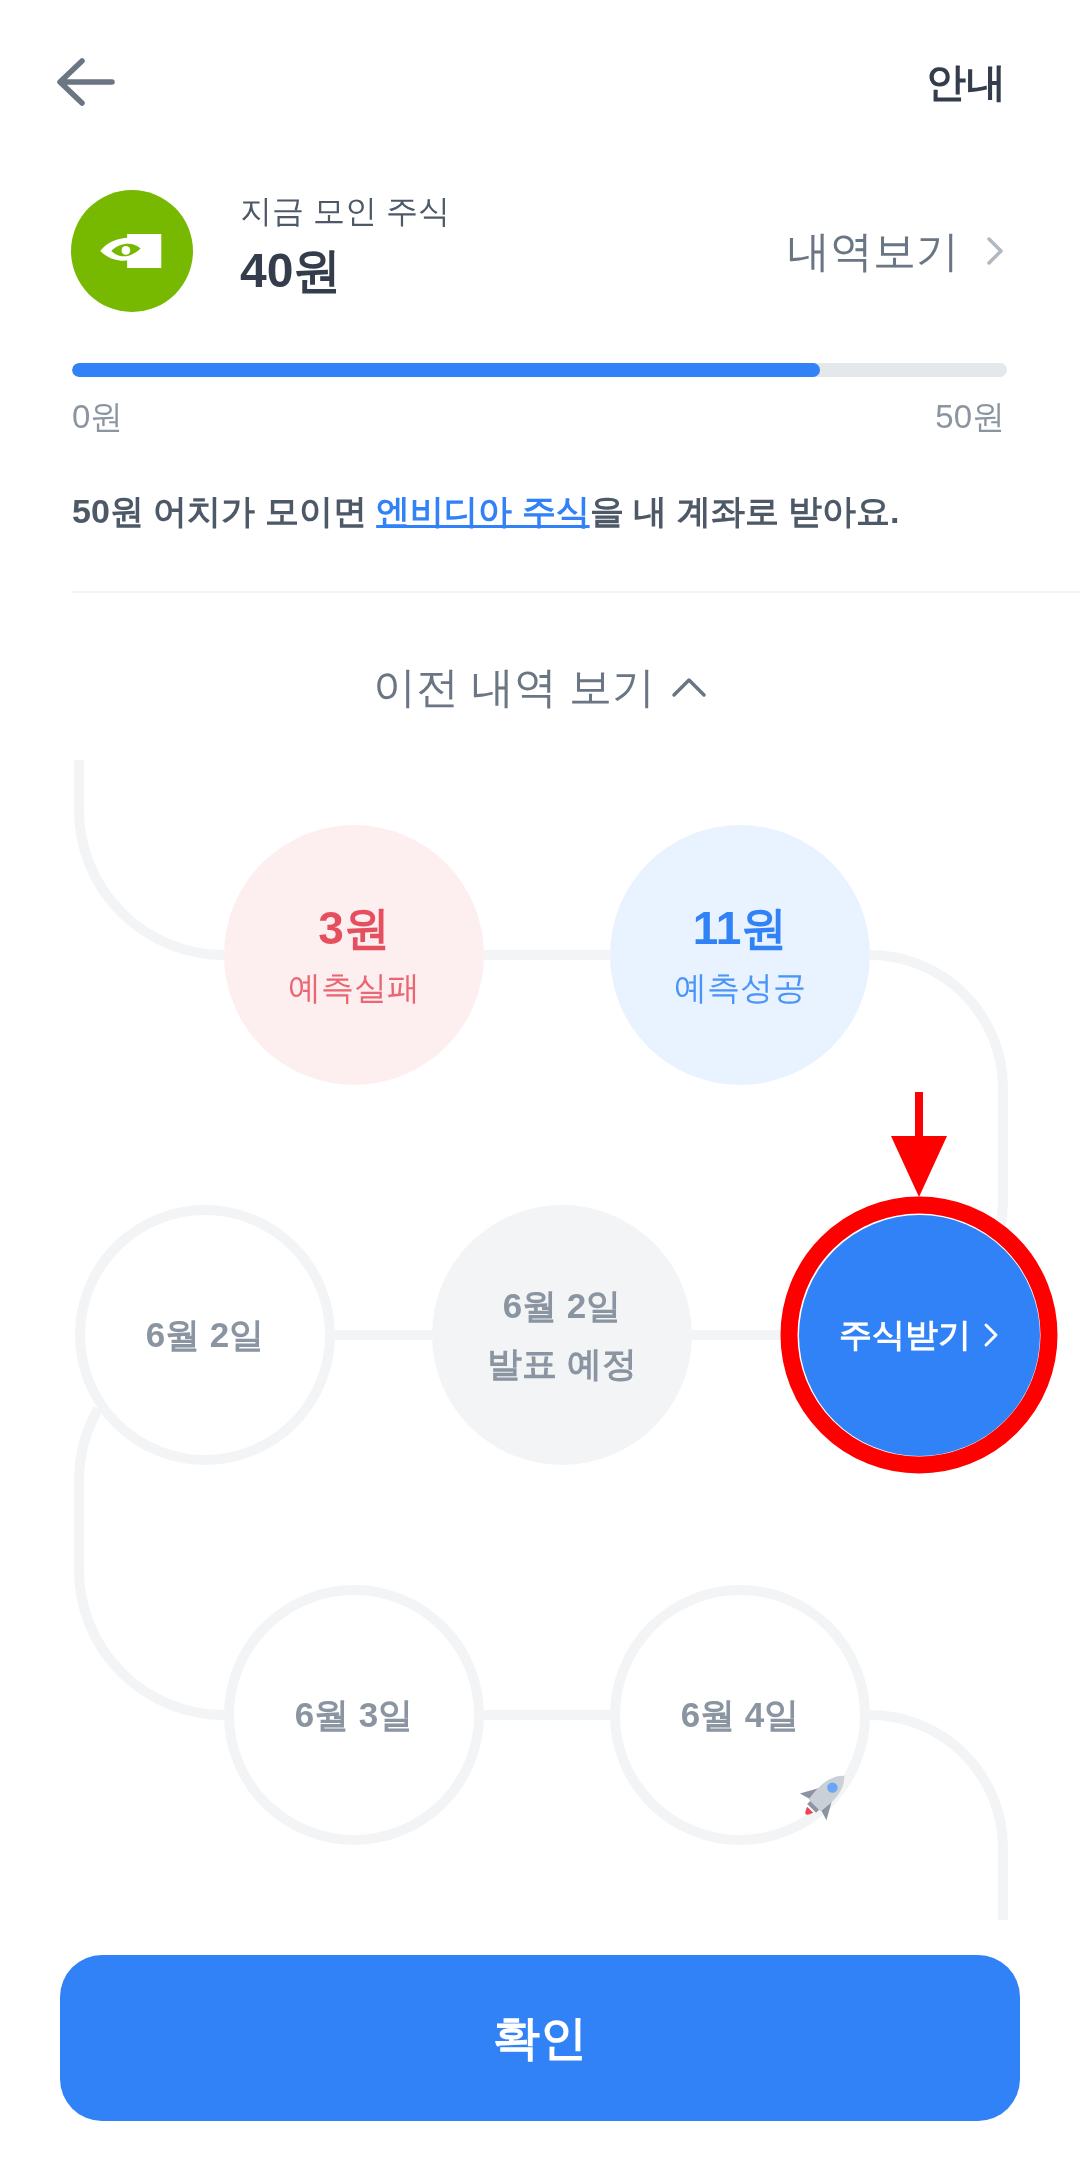 The image size is (1080, 2175). I want to click on back-button, so click(85, 82).